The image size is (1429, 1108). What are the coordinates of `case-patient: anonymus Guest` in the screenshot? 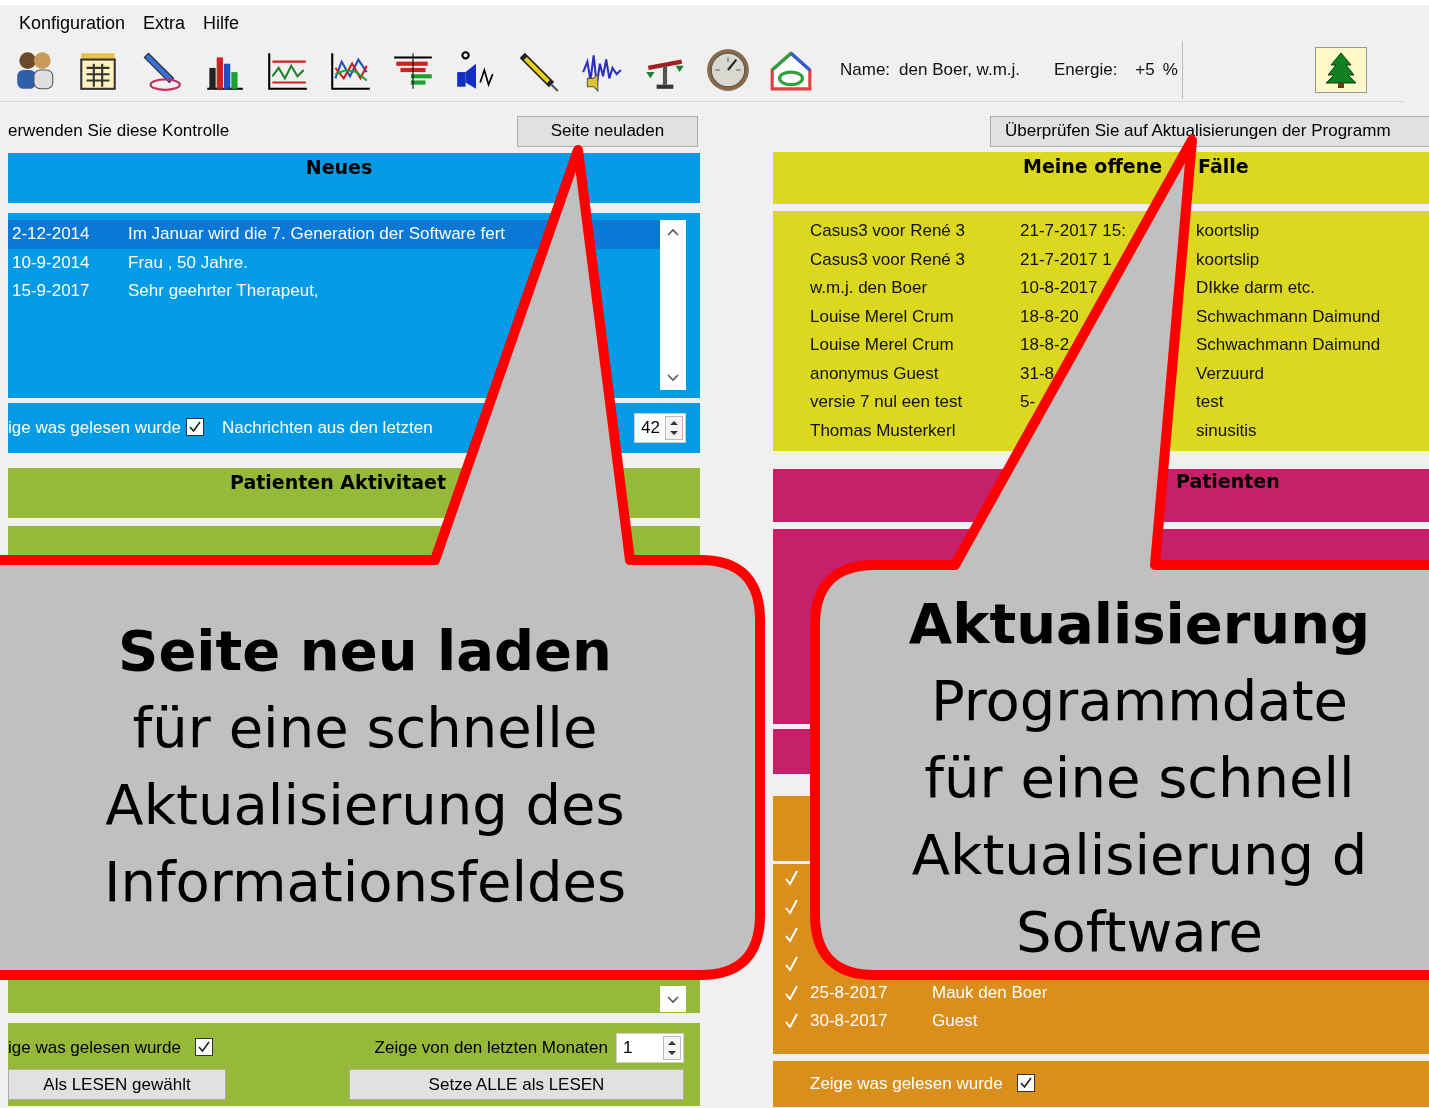 It's located at (875, 373).